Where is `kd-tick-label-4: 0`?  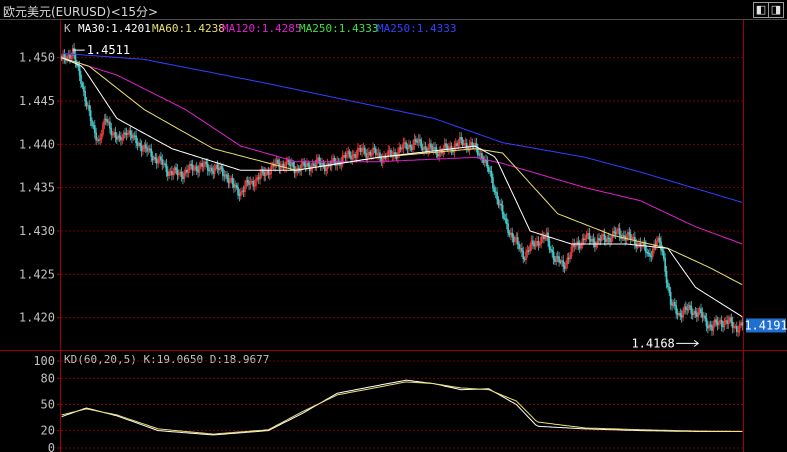
kd-tick-label-4: 0 is located at coordinates (51, 446).